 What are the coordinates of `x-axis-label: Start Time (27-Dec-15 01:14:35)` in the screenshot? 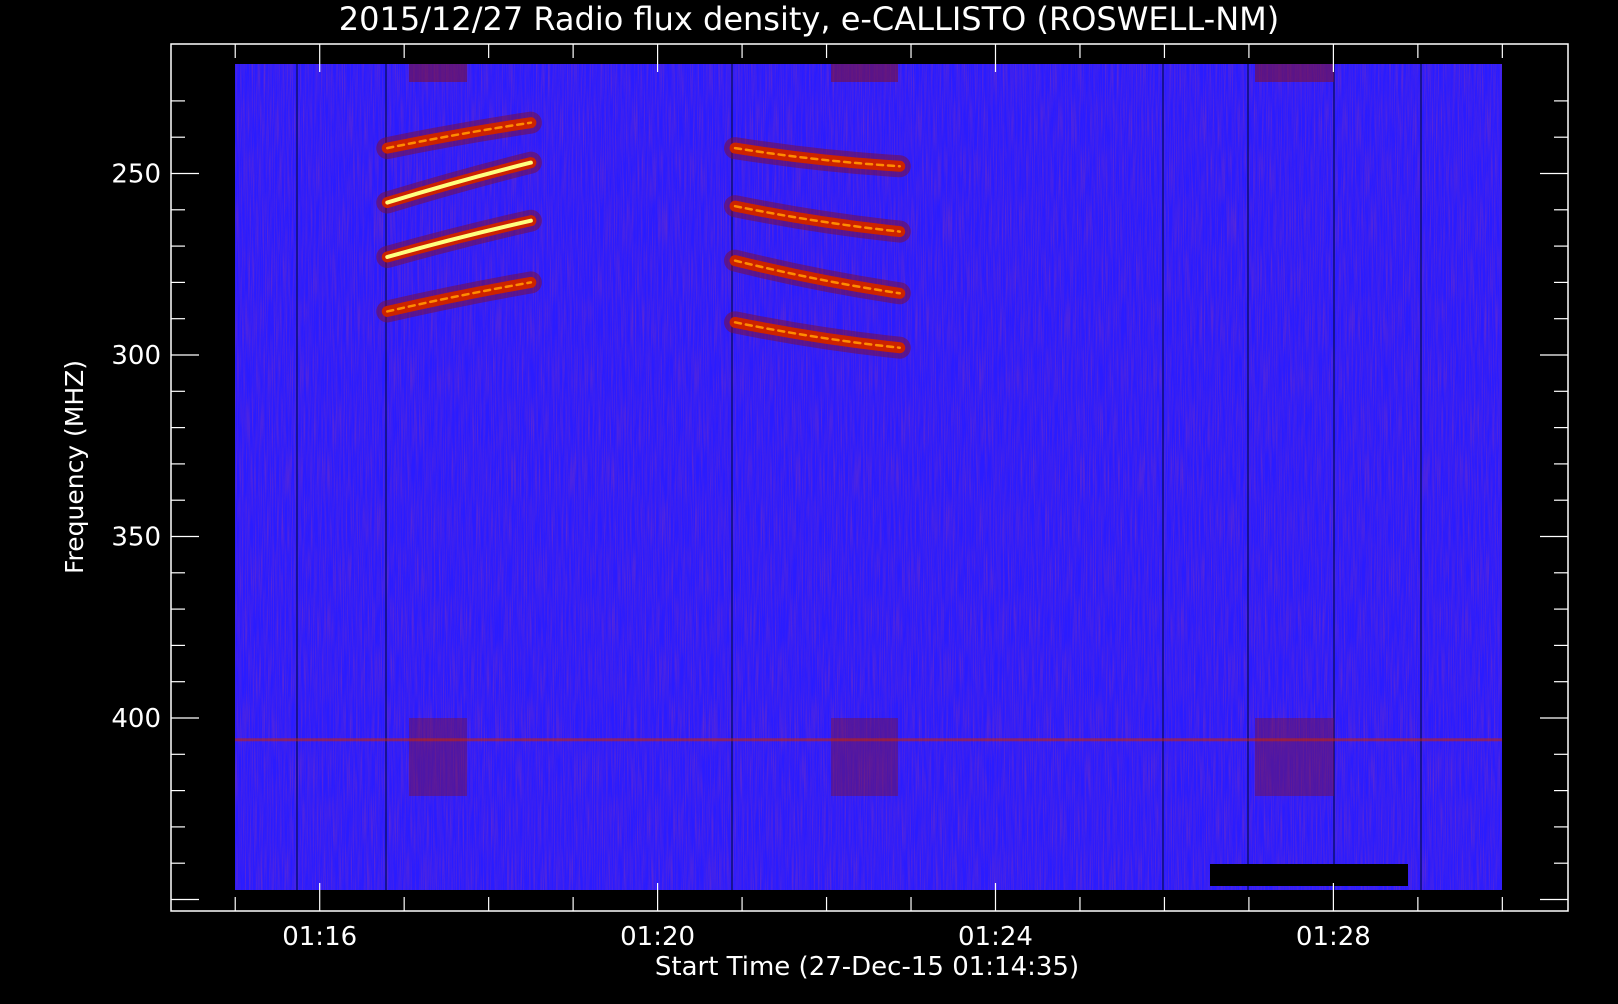 It's located at (867, 967).